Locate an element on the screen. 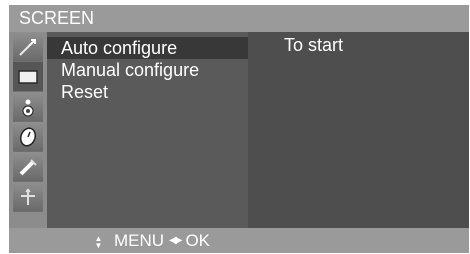 This screenshot has height=254, width=470. value-text: To start is located at coordinates (314, 45).